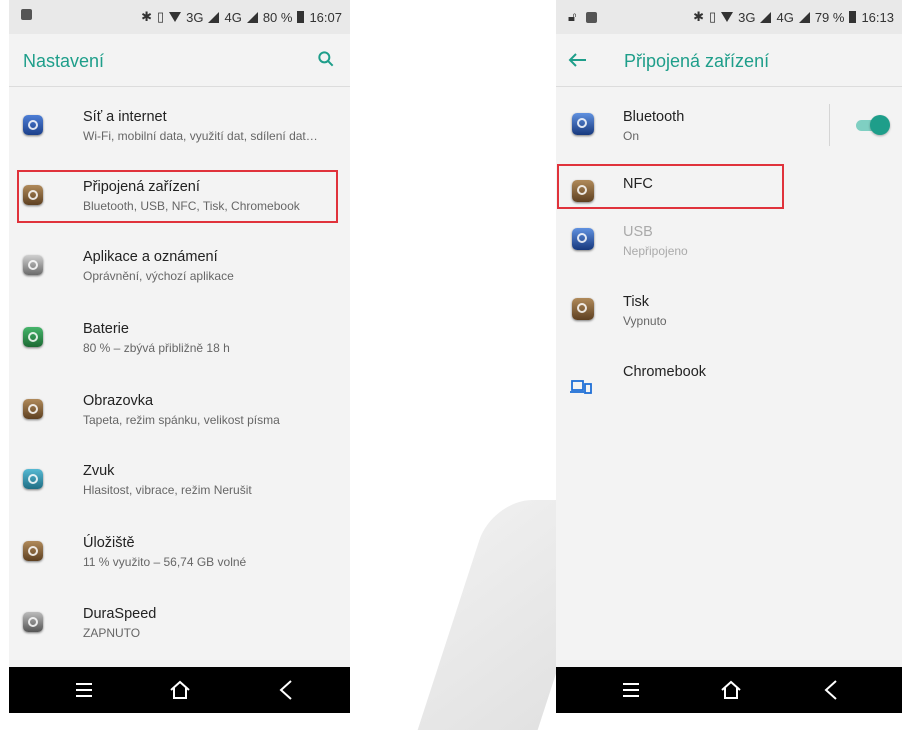 This screenshot has width=903, height=730. Describe the element at coordinates (636, 302) in the screenshot. I see `item-title: Tisk` at that location.